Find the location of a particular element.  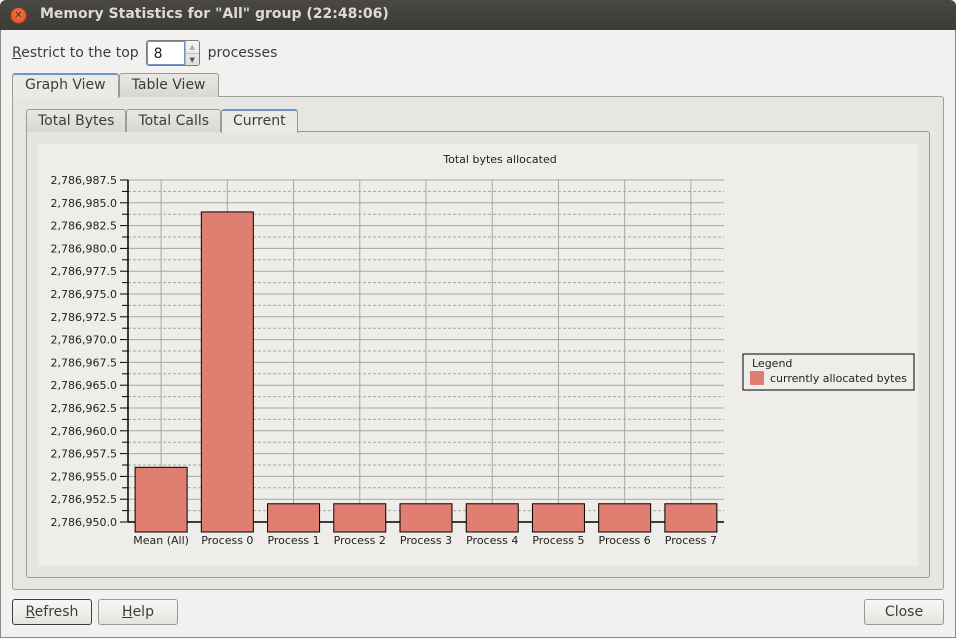

legend-swatch is located at coordinates (757, 378).